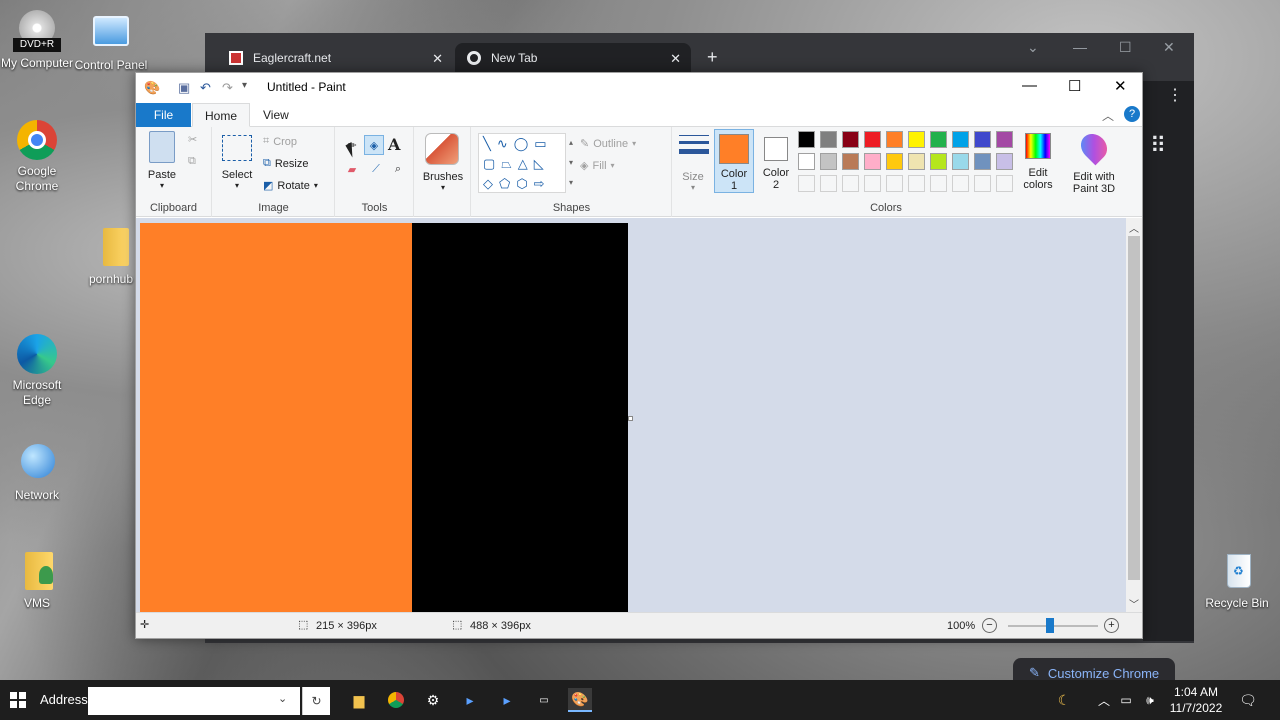 The width and height of the screenshot is (1280, 720). What do you see at coordinates (526, 163) in the screenshot?
I see `triangle-shape-icon: △` at bounding box center [526, 163].